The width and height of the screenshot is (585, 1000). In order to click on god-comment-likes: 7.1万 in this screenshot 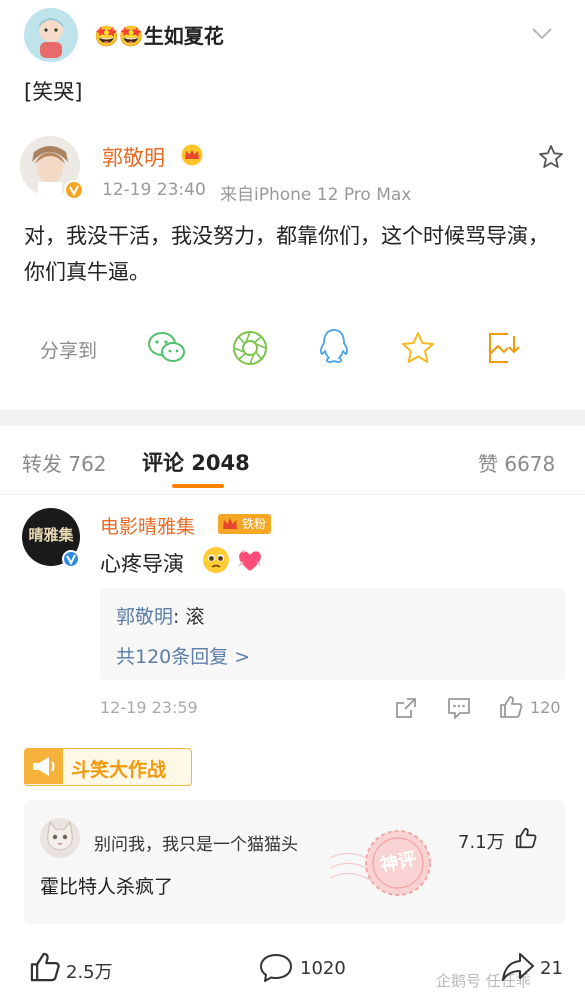, I will do `click(481, 842)`.